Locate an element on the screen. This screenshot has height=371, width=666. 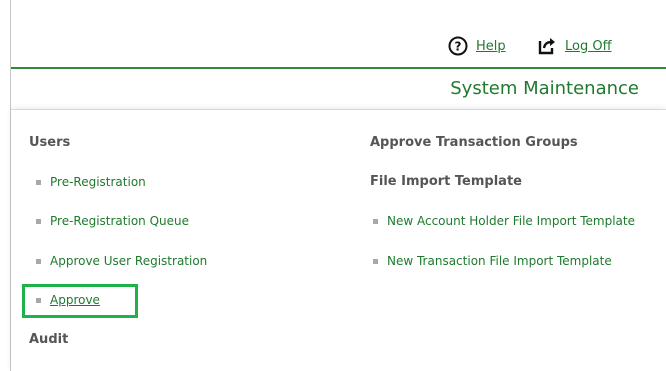
page-title: System Maintenance is located at coordinates (544, 88).